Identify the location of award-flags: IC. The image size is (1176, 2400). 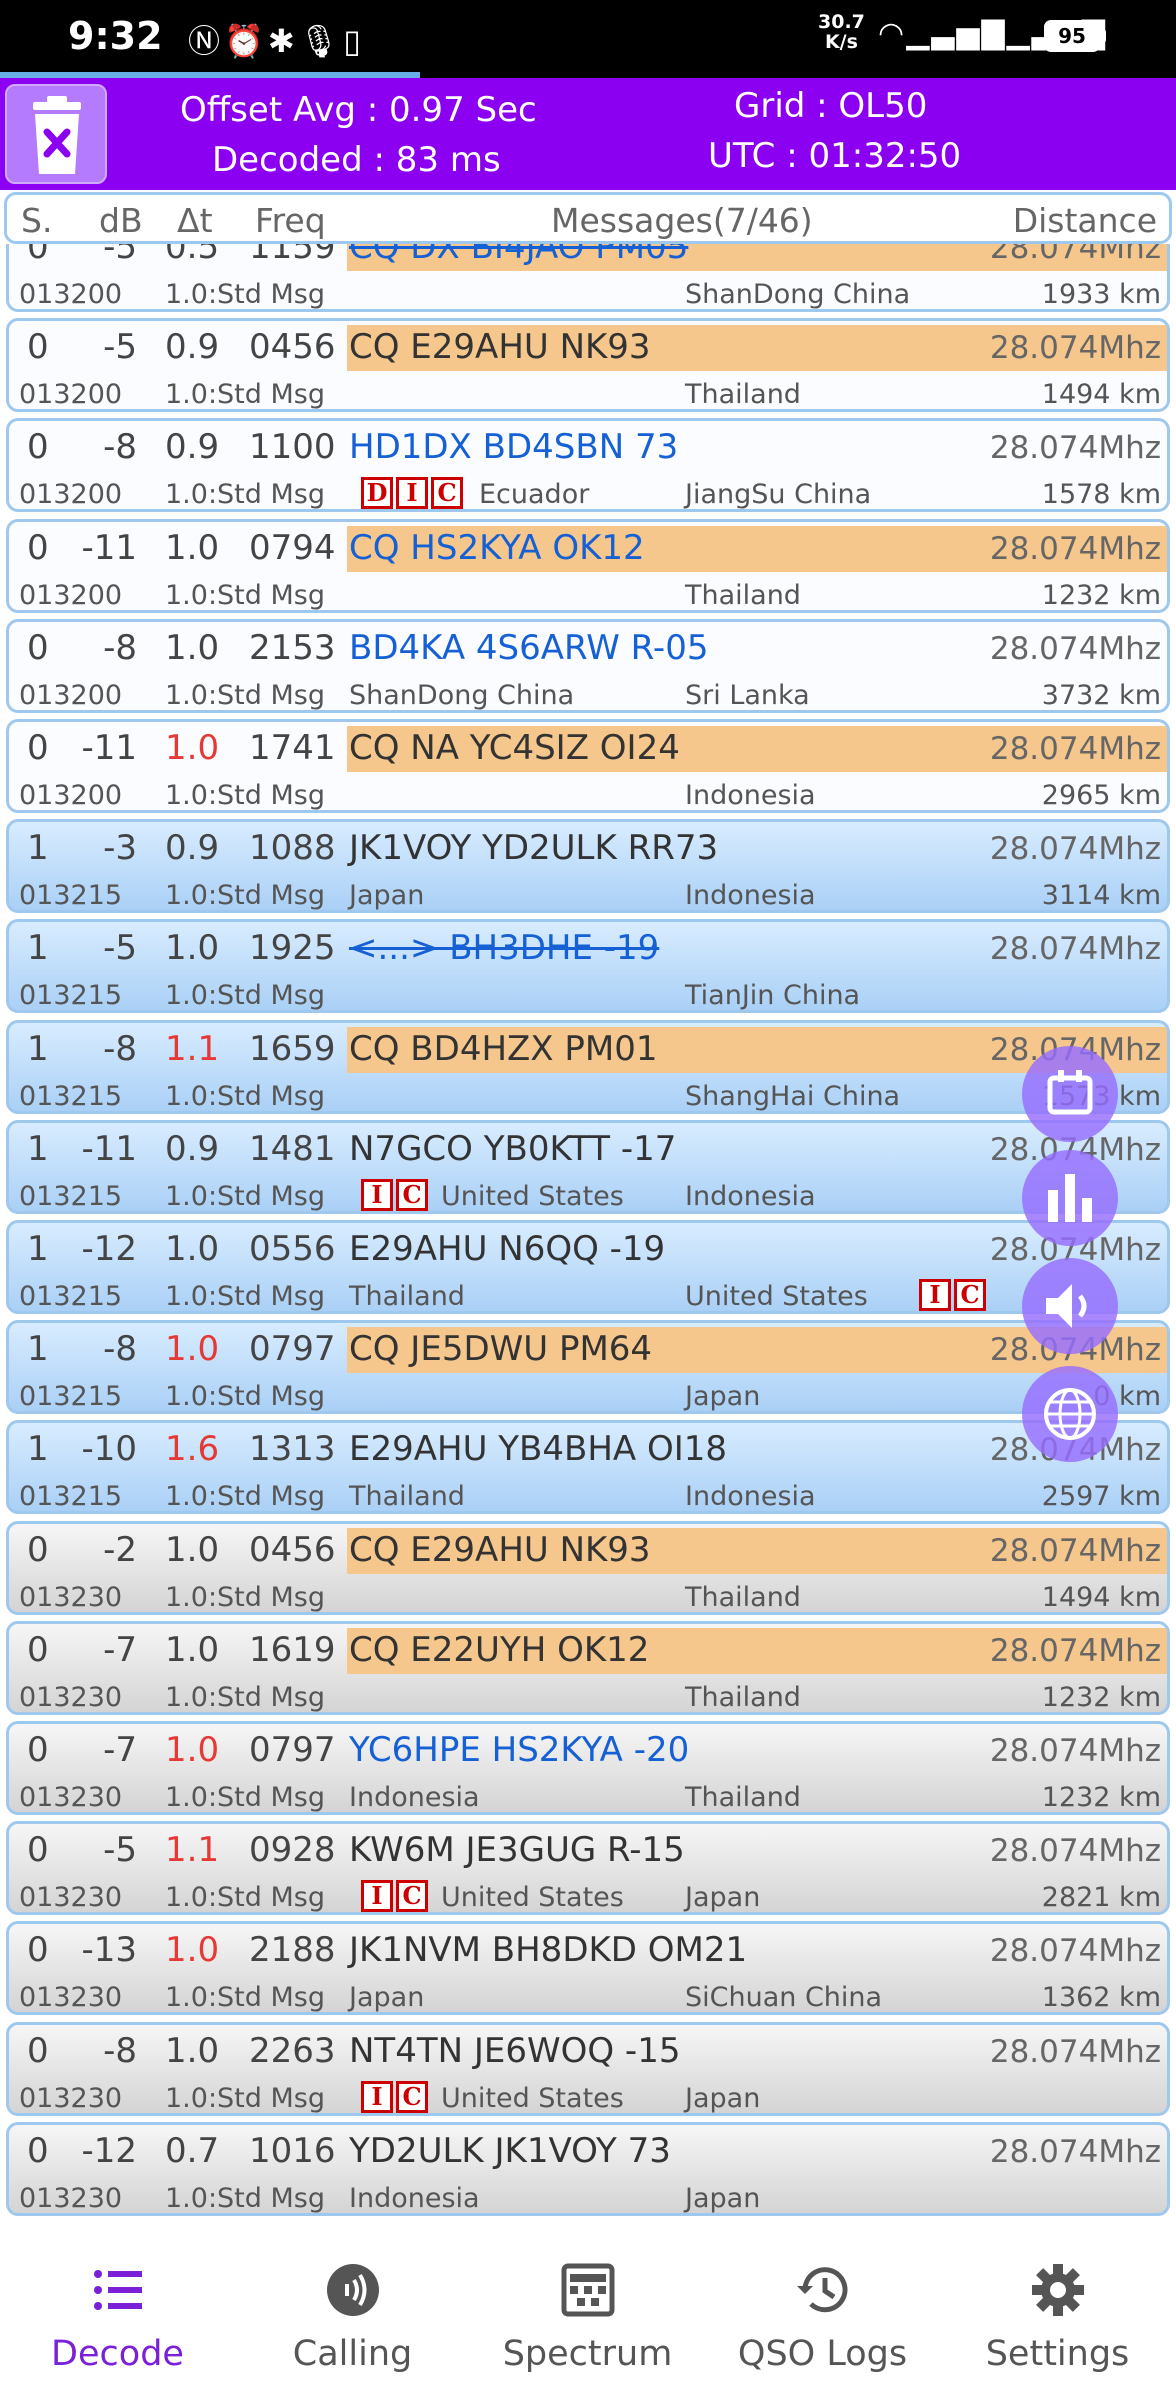
(952, 1295).